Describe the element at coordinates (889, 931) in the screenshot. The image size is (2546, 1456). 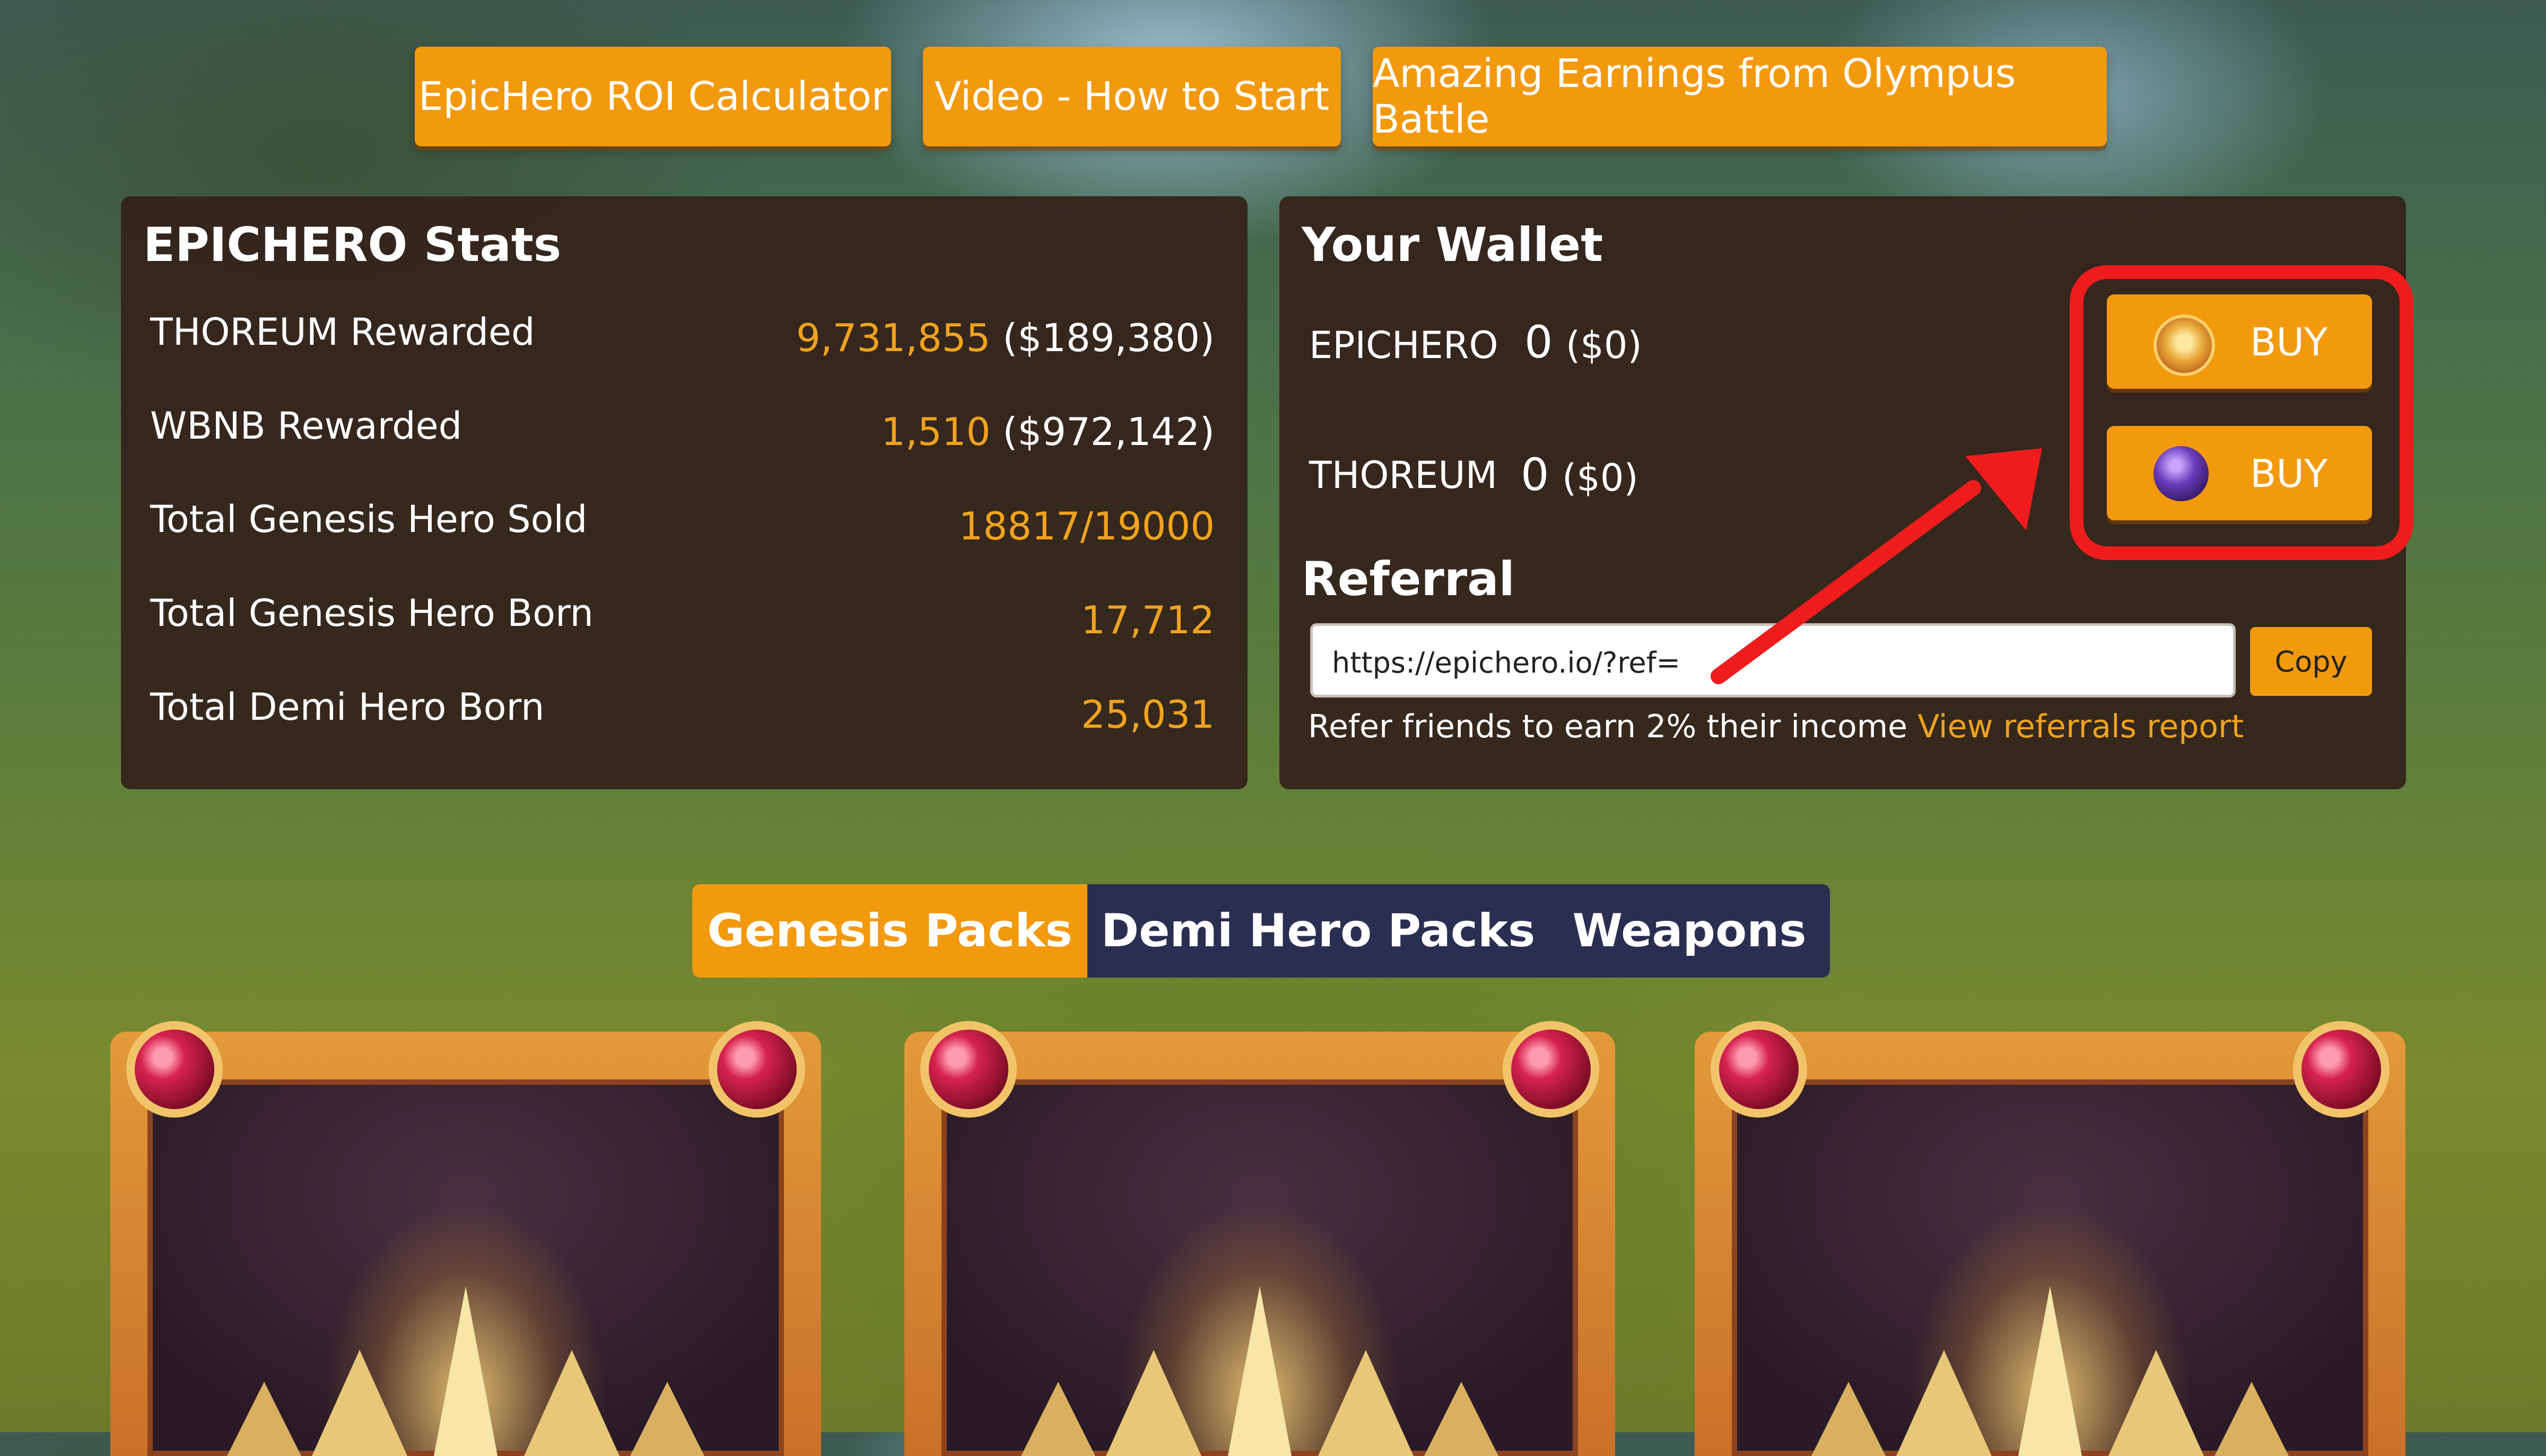
I see `tab-genesis-packs: Genesis Packs` at that location.